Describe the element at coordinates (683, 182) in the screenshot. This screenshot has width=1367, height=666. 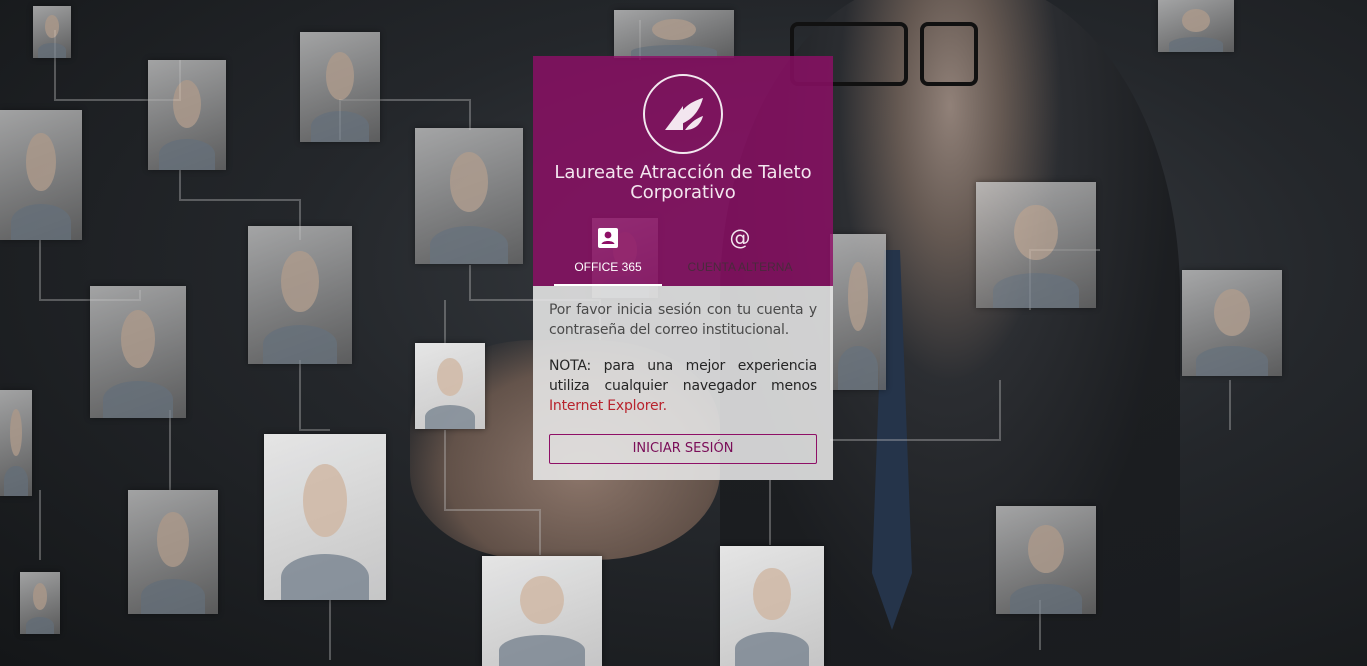
I see `app-title: Laureate Atracción de Taleto Corporativo` at that location.